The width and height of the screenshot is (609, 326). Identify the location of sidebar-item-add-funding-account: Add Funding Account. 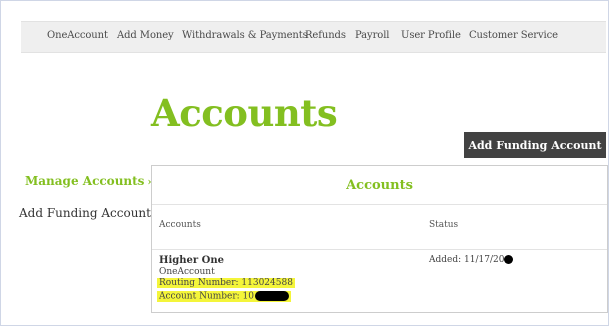
(85, 213).